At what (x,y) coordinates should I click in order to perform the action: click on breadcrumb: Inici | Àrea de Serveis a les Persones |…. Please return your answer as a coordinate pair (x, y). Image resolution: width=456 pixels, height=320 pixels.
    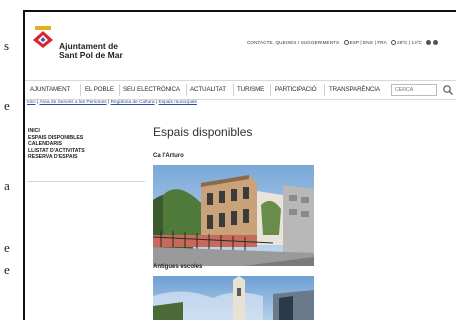
    Looking at the image, I should click on (112, 102).